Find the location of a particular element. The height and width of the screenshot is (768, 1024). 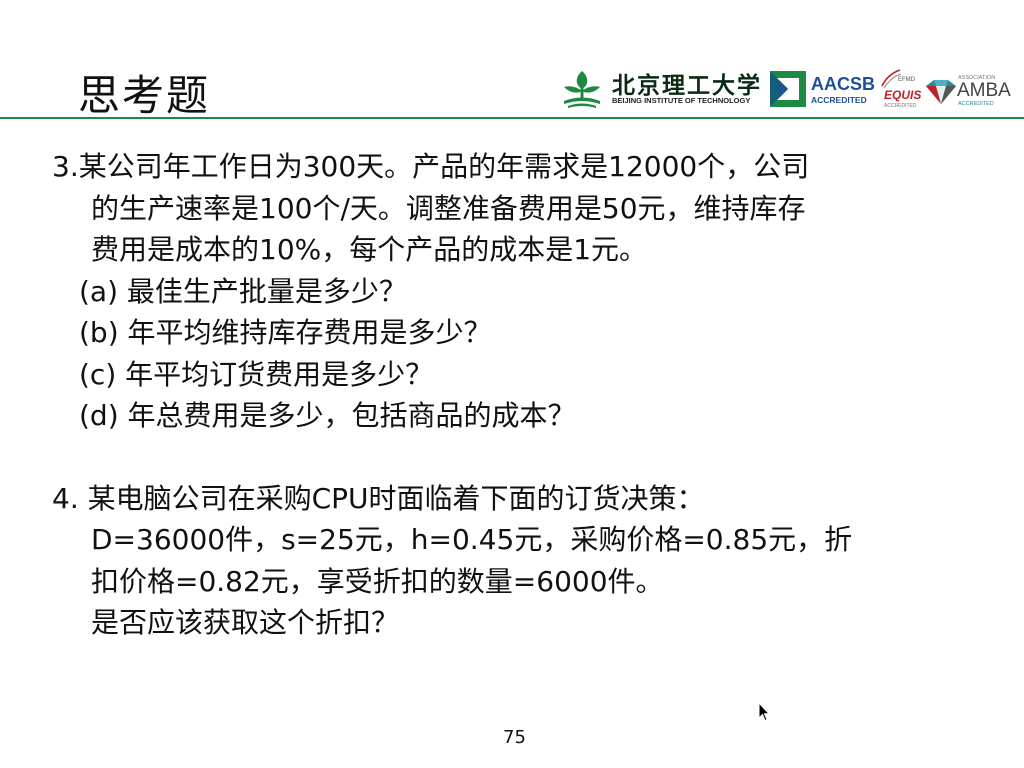

question-3-item-c: (c) 年平均订货费用是多少？ is located at coordinates (256, 374).